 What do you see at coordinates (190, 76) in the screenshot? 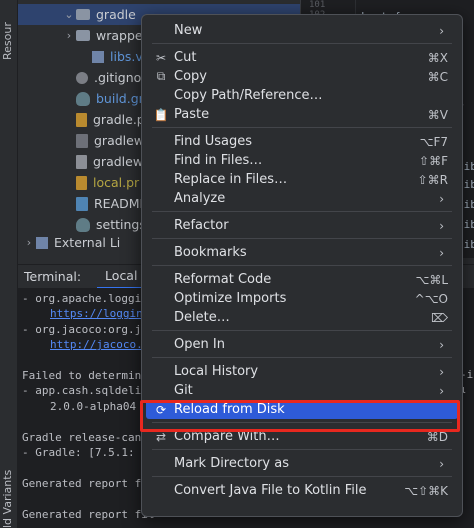
I see `menu-item-label: Copy` at bounding box center [190, 76].